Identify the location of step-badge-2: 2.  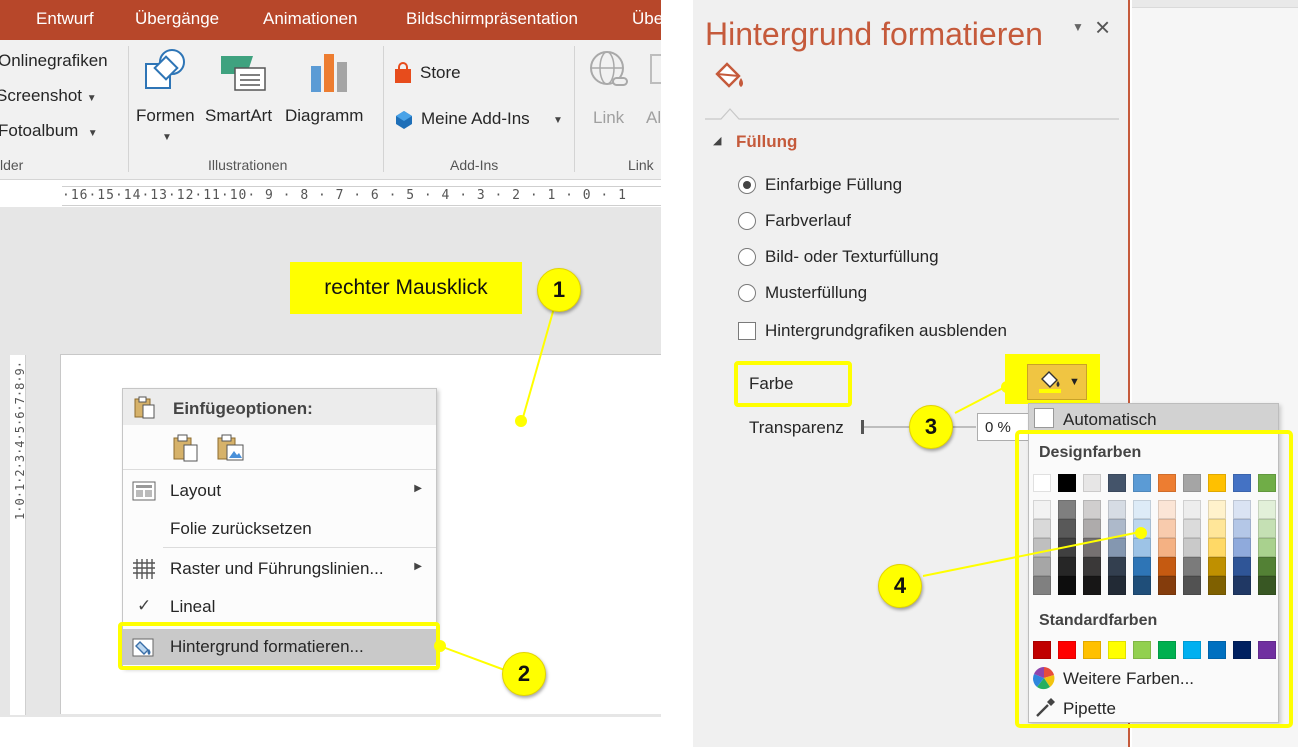
(524, 674).